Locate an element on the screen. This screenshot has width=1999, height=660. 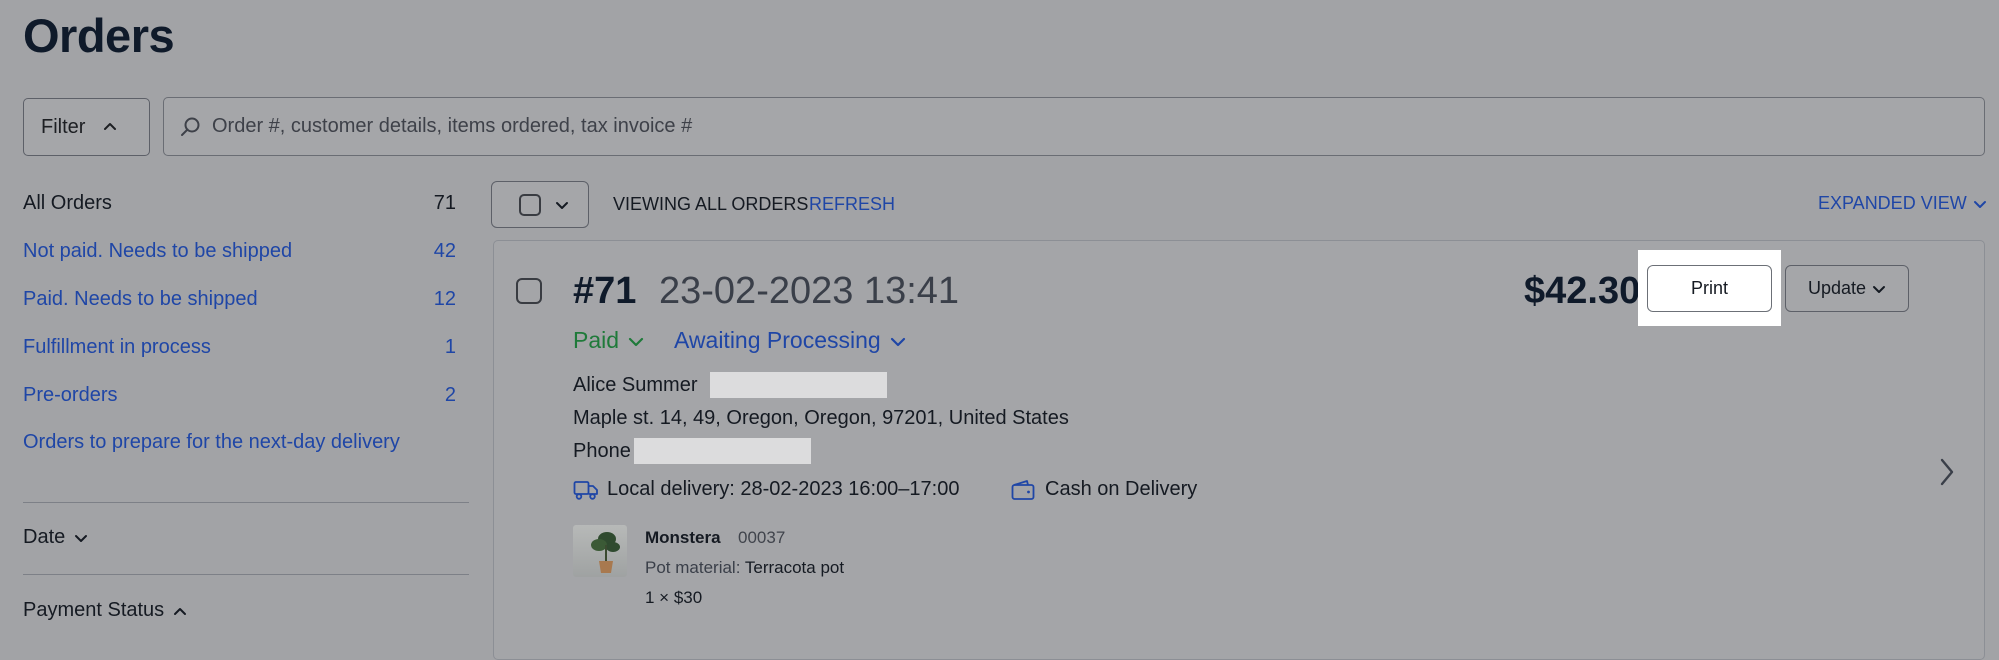
filter-button: Filter is located at coordinates (86, 127).